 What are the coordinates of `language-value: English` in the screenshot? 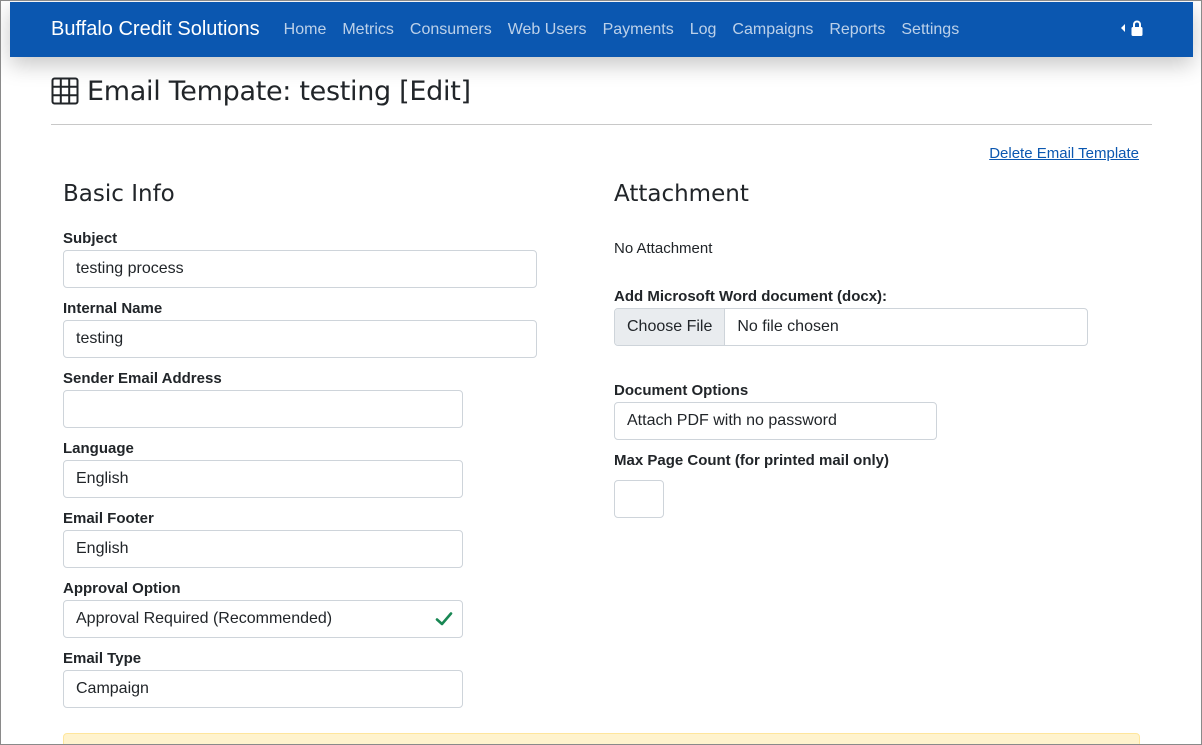 It's located at (102, 478).